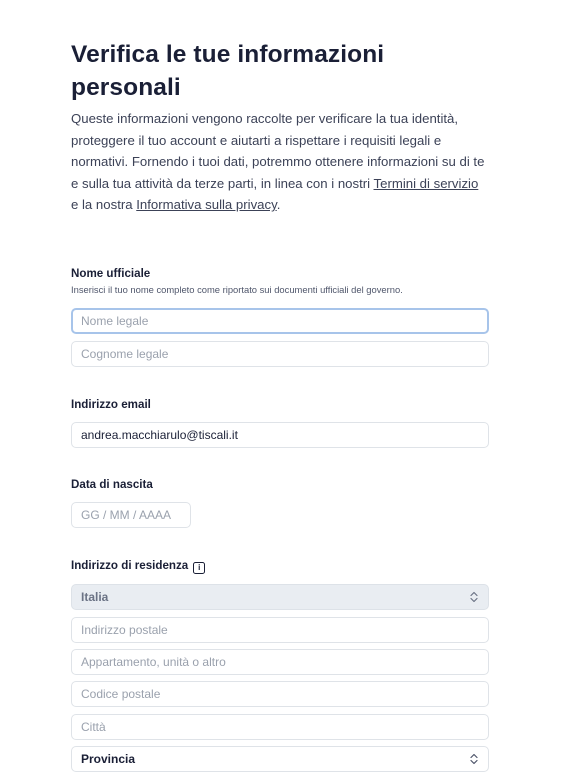 The image size is (567, 779). Describe the element at coordinates (280, 597) in the screenshot. I see `country-select: Italia` at that location.